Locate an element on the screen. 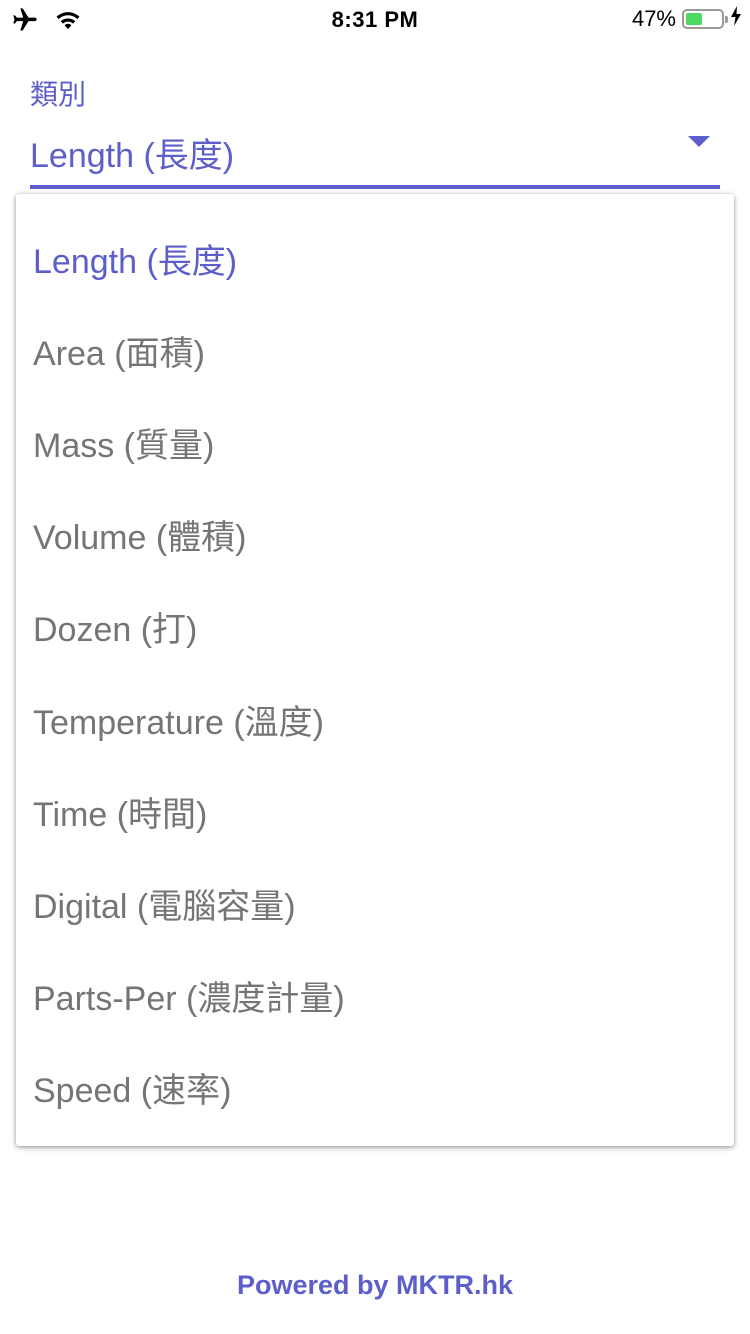 The height and width of the screenshot is (1334, 750). dropdown-item-mass: Mass (質量) is located at coordinates (375, 442).